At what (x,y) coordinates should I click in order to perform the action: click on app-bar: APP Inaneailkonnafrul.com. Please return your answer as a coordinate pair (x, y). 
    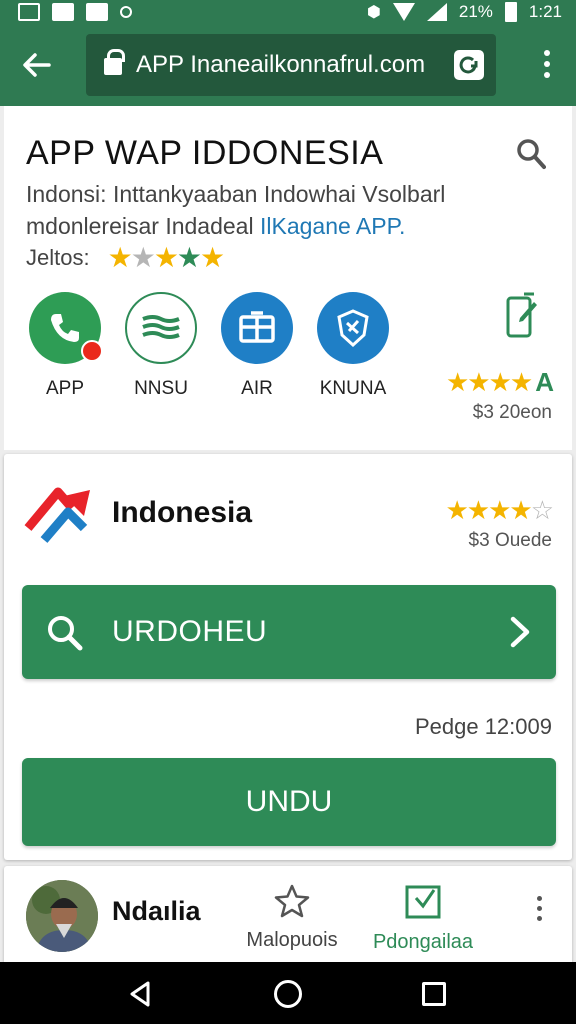
    Looking at the image, I should click on (288, 65).